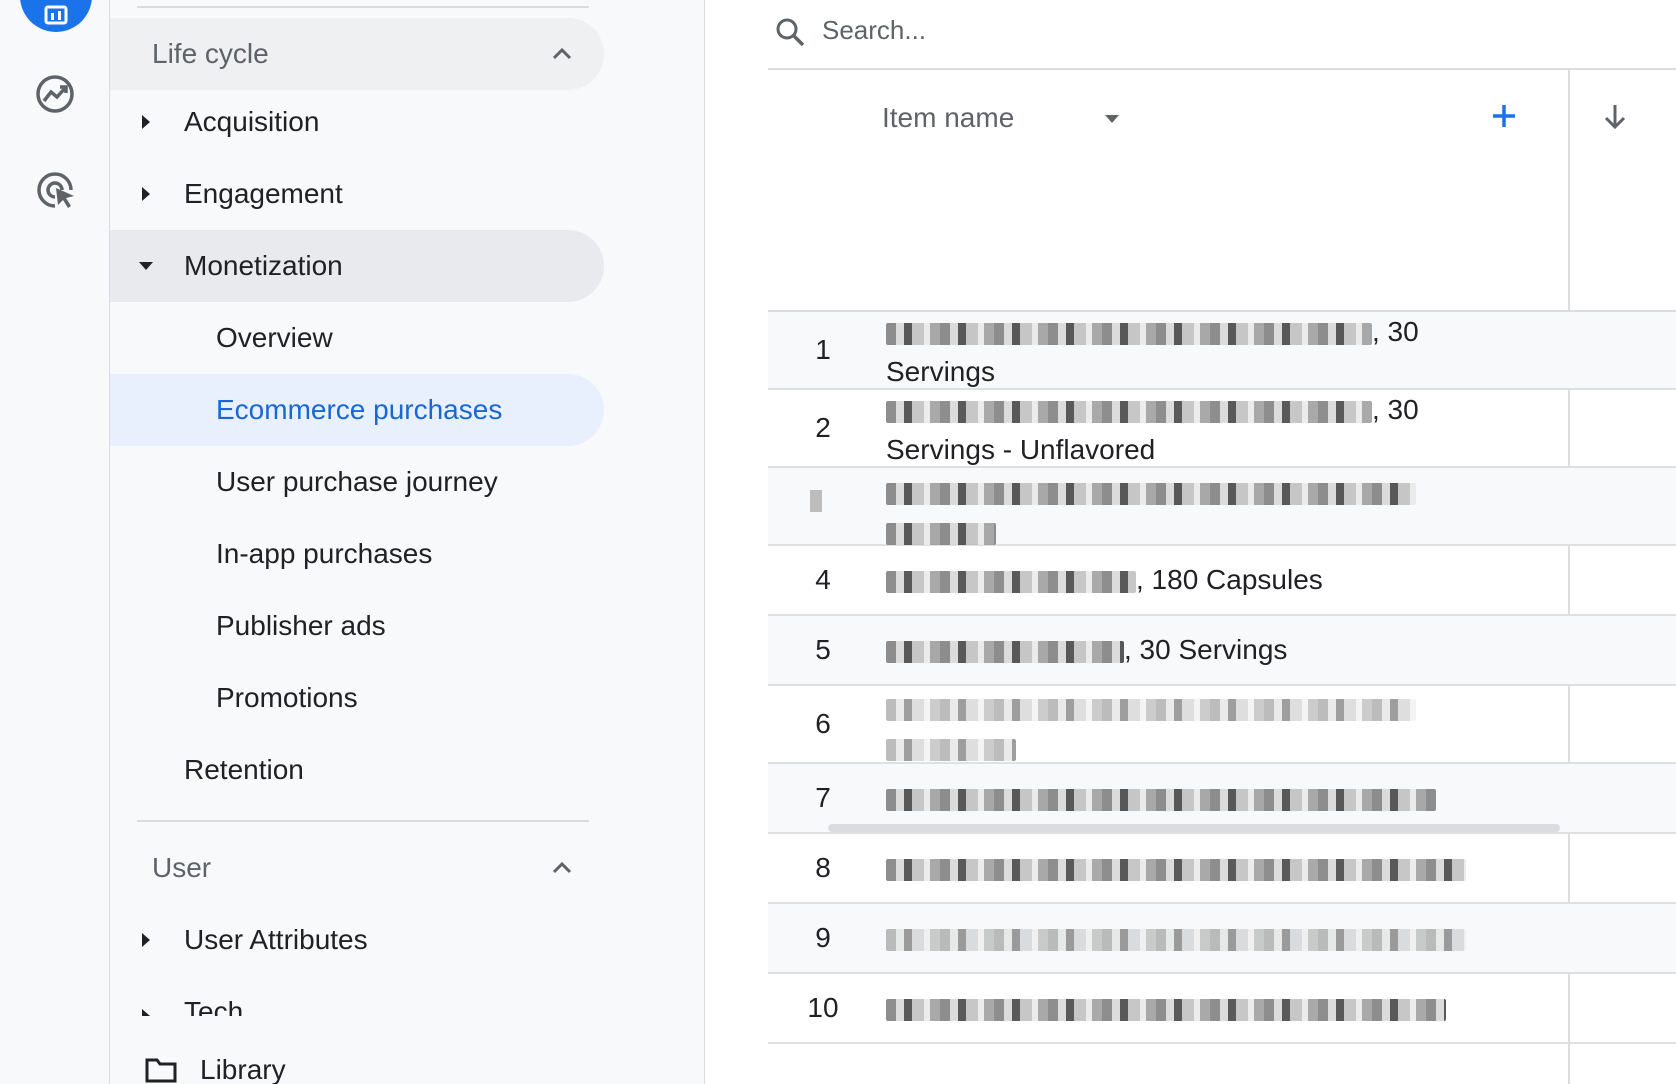  Describe the element at coordinates (1206, 430) in the screenshot. I see `item-name-cell: , 30 Servings - Unflavored` at that location.